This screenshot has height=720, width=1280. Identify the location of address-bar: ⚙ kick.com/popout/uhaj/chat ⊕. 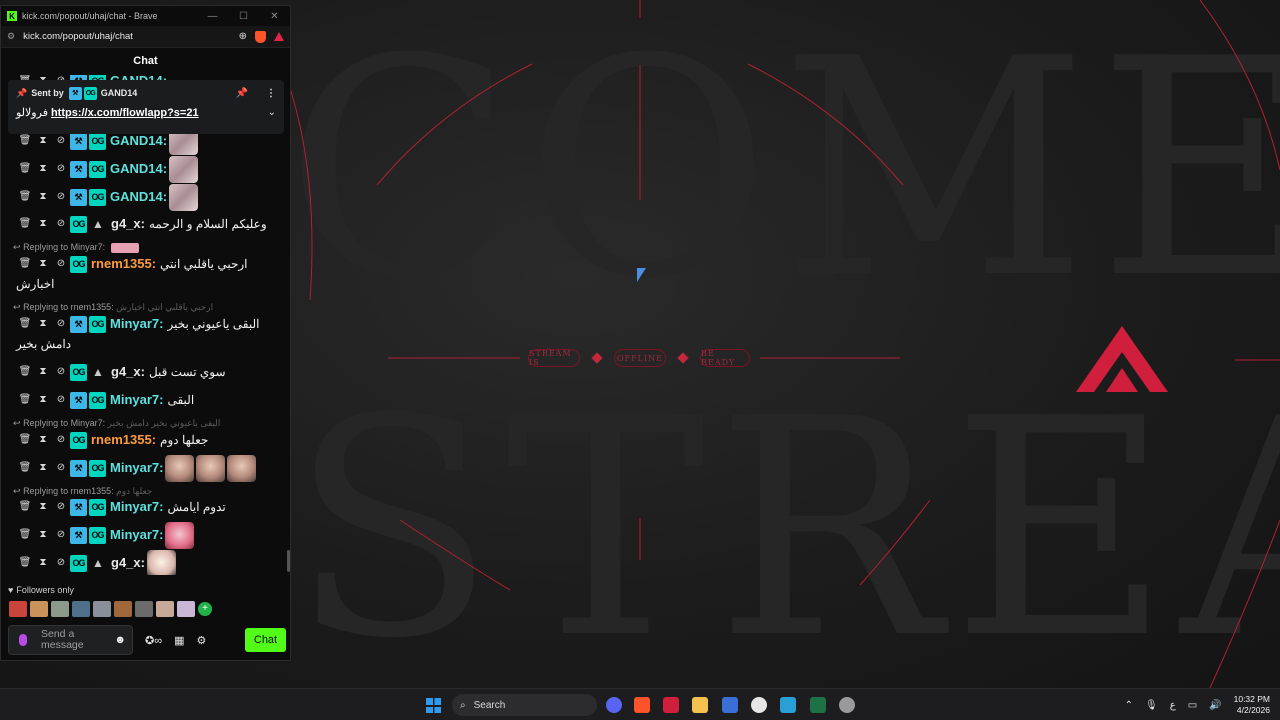
(145, 37).